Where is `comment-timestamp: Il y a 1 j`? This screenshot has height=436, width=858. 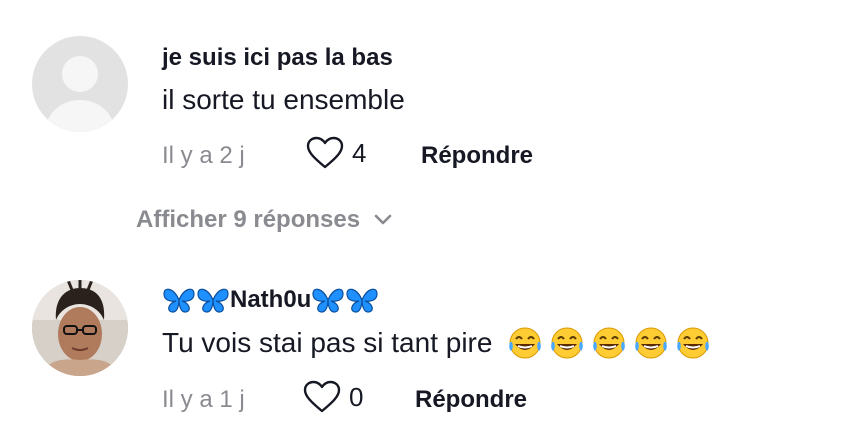
comment-timestamp: Il y a 1 j is located at coordinates (203, 399).